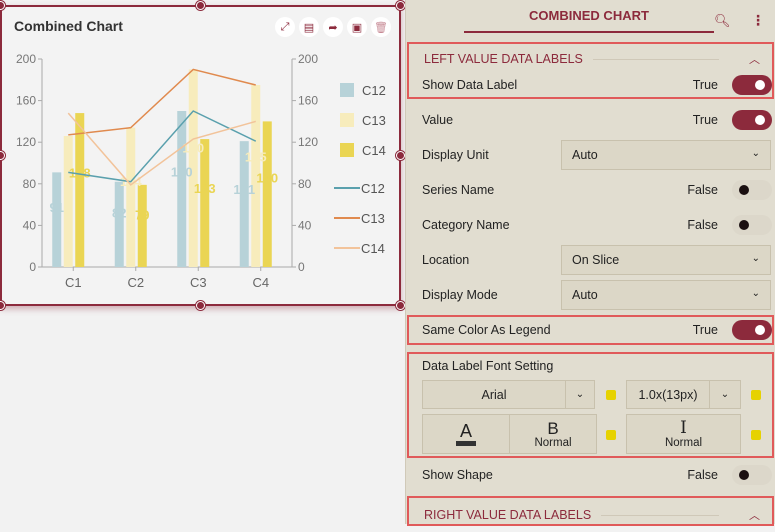 The image size is (775, 532). What do you see at coordinates (585, 155) in the screenshot?
I see `select-value: Auto` at bounding box center [585, 155].